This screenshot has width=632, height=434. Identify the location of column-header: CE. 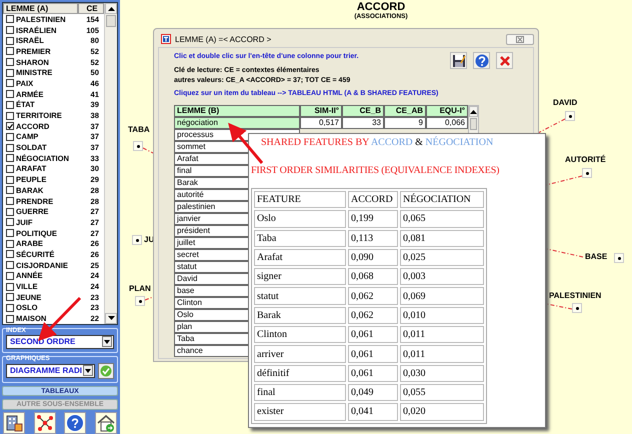
(91, 8).